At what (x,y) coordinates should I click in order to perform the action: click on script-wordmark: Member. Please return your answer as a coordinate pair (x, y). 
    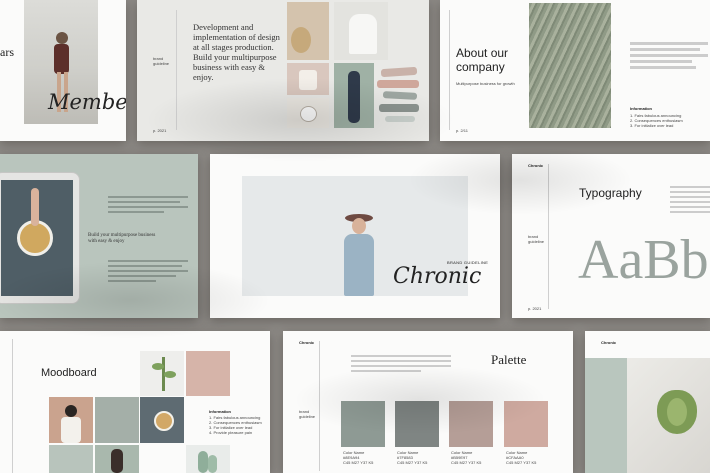
    Looking at the image, I should click on (87, 102).